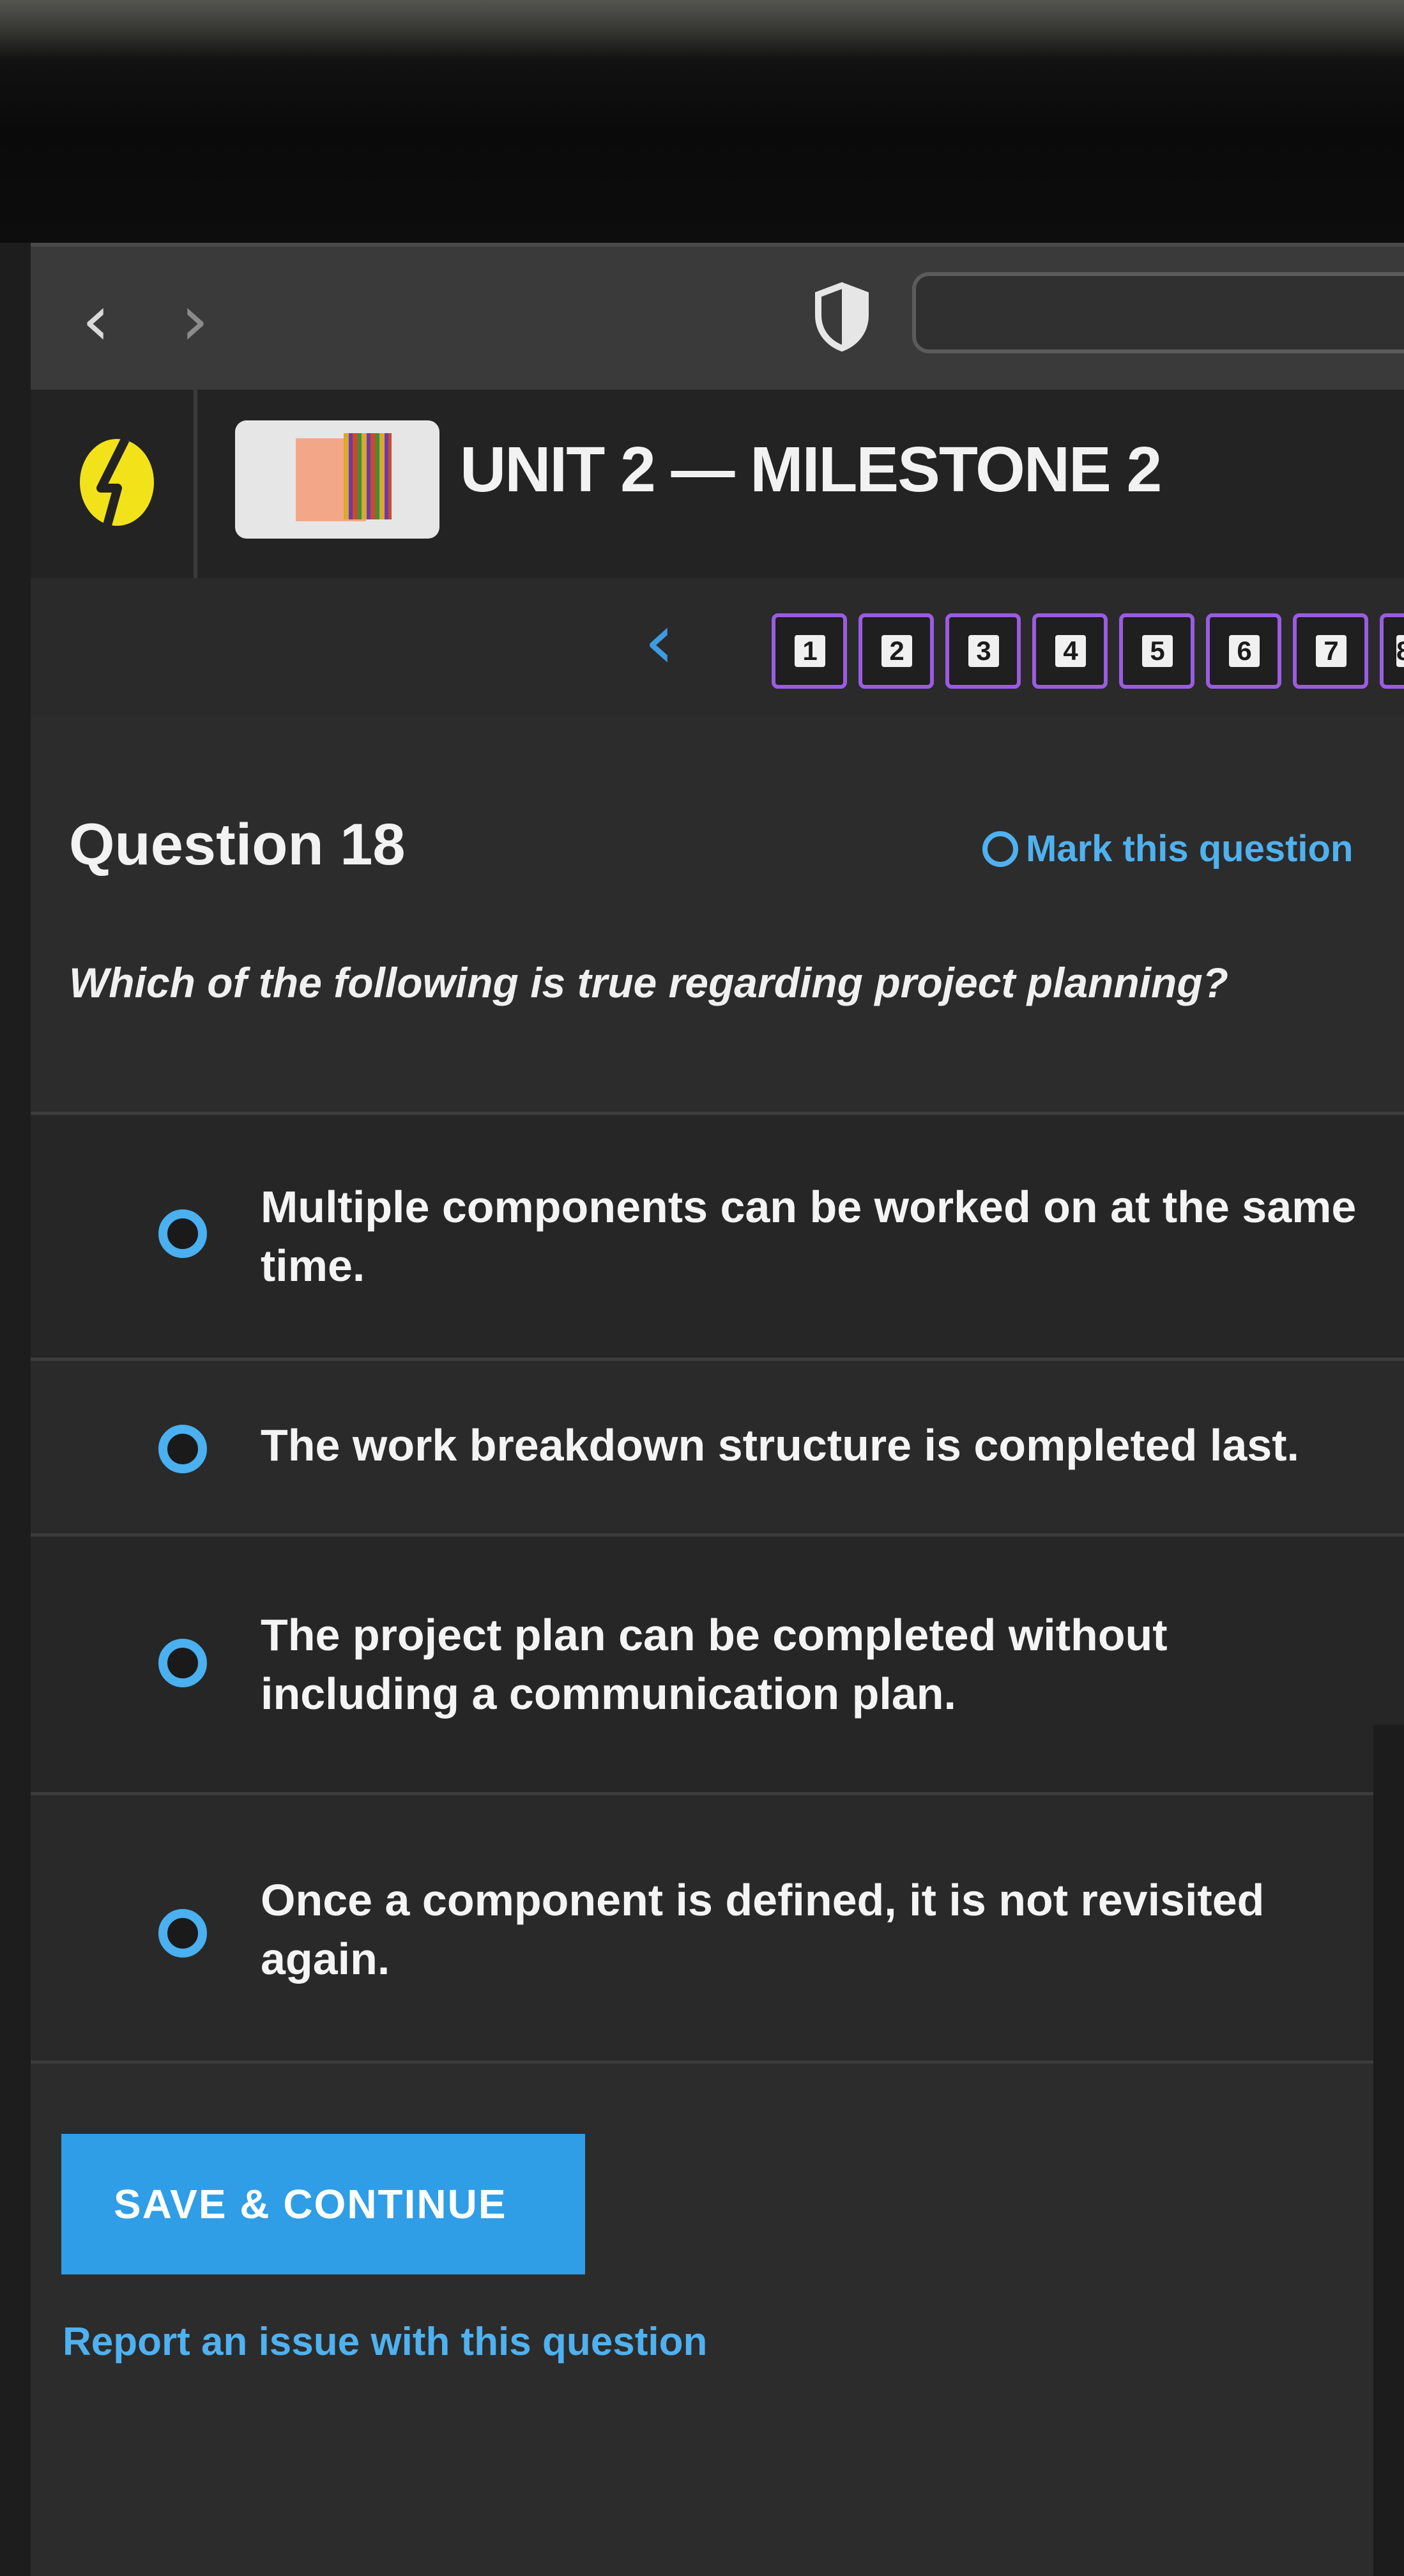 The width and height of the screenshot is (1404, 2576). I want to click on question-nav-4: 4, so click(1070, 651).